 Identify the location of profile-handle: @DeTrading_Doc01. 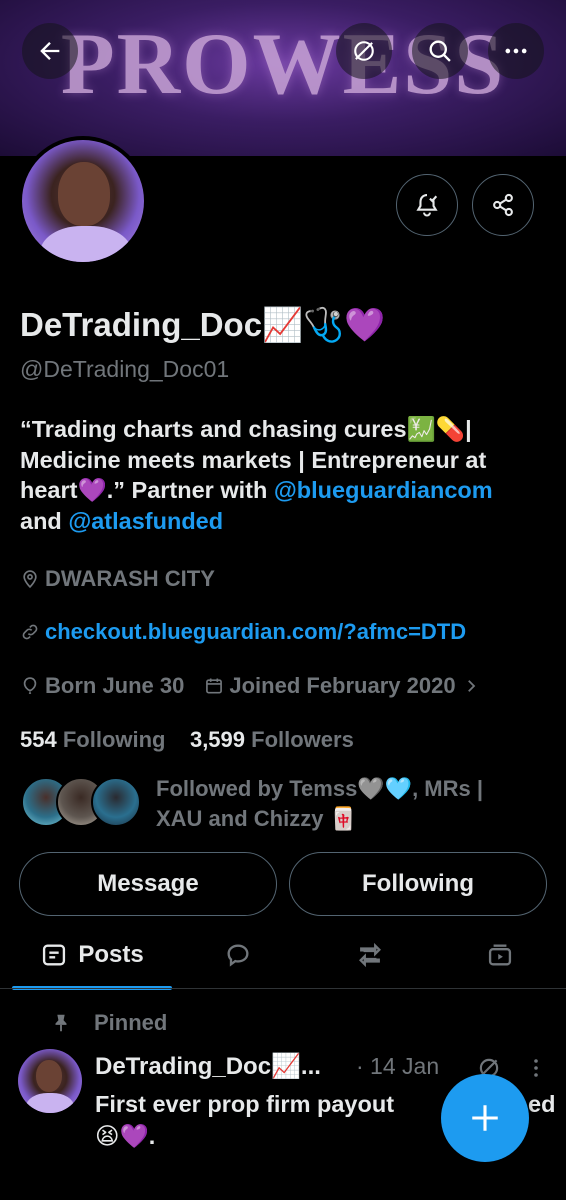
(125, 369).